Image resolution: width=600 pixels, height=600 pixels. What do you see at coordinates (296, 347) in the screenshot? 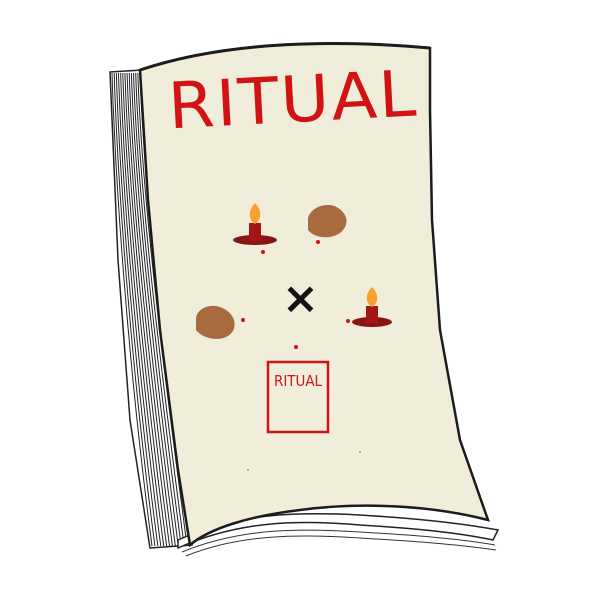
I see `ink-dot` at bounding box center [296, 347].